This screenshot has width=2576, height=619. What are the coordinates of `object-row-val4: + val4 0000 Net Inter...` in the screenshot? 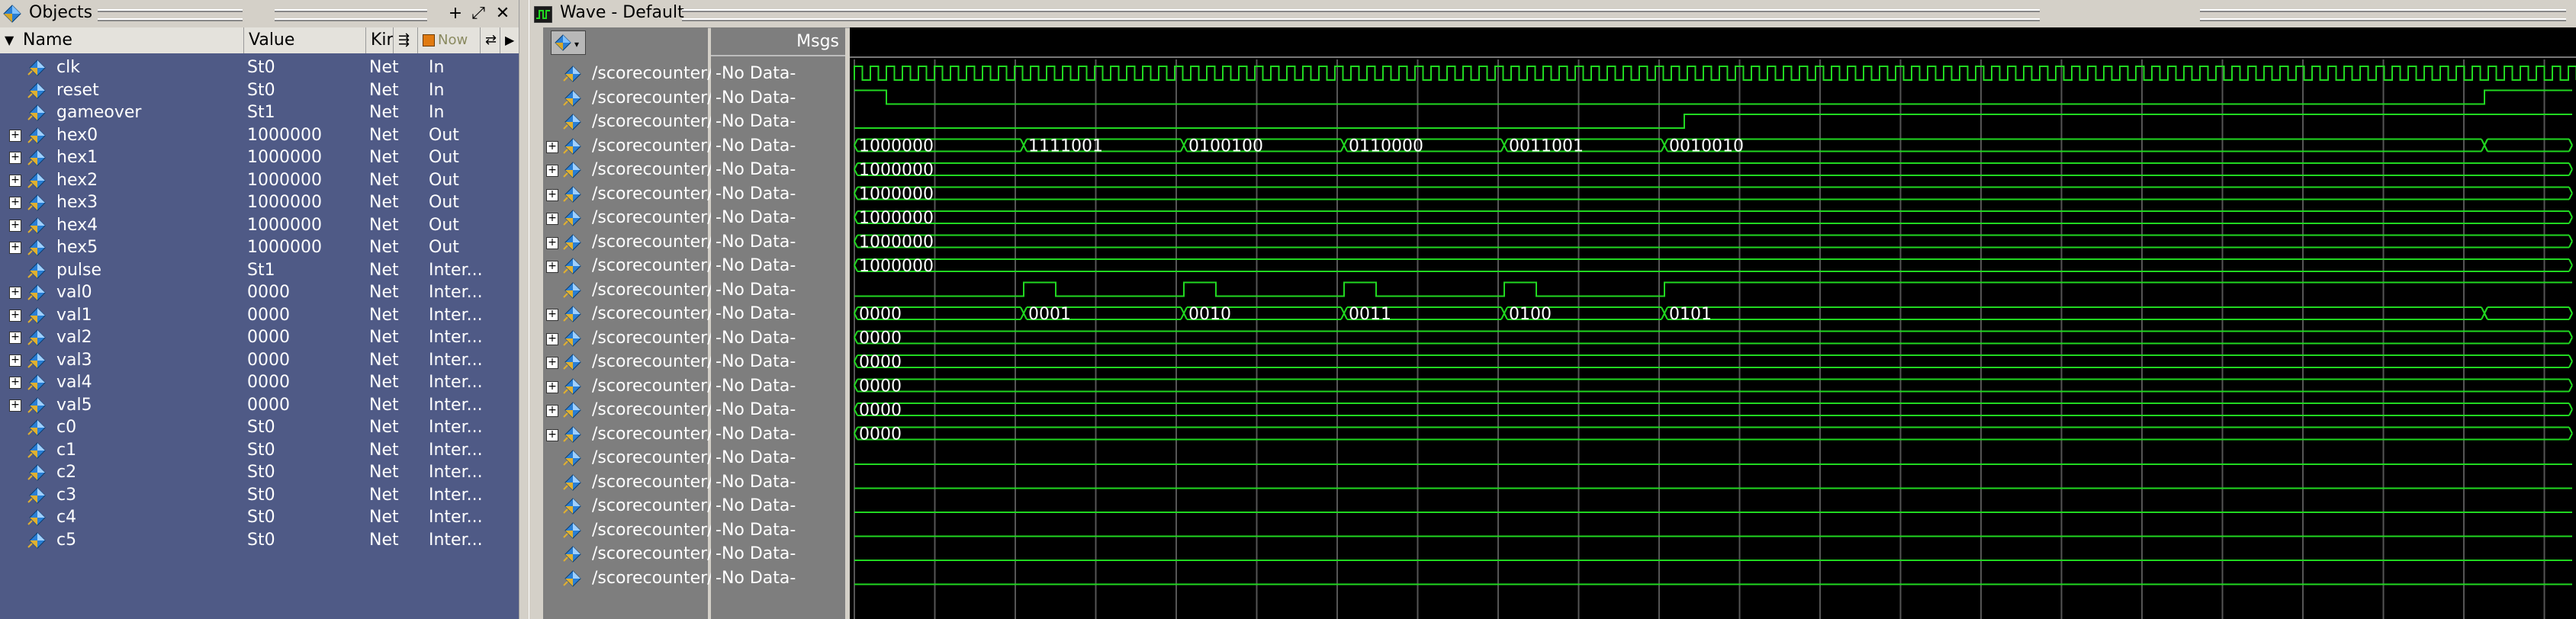 It's located at (259, 382).